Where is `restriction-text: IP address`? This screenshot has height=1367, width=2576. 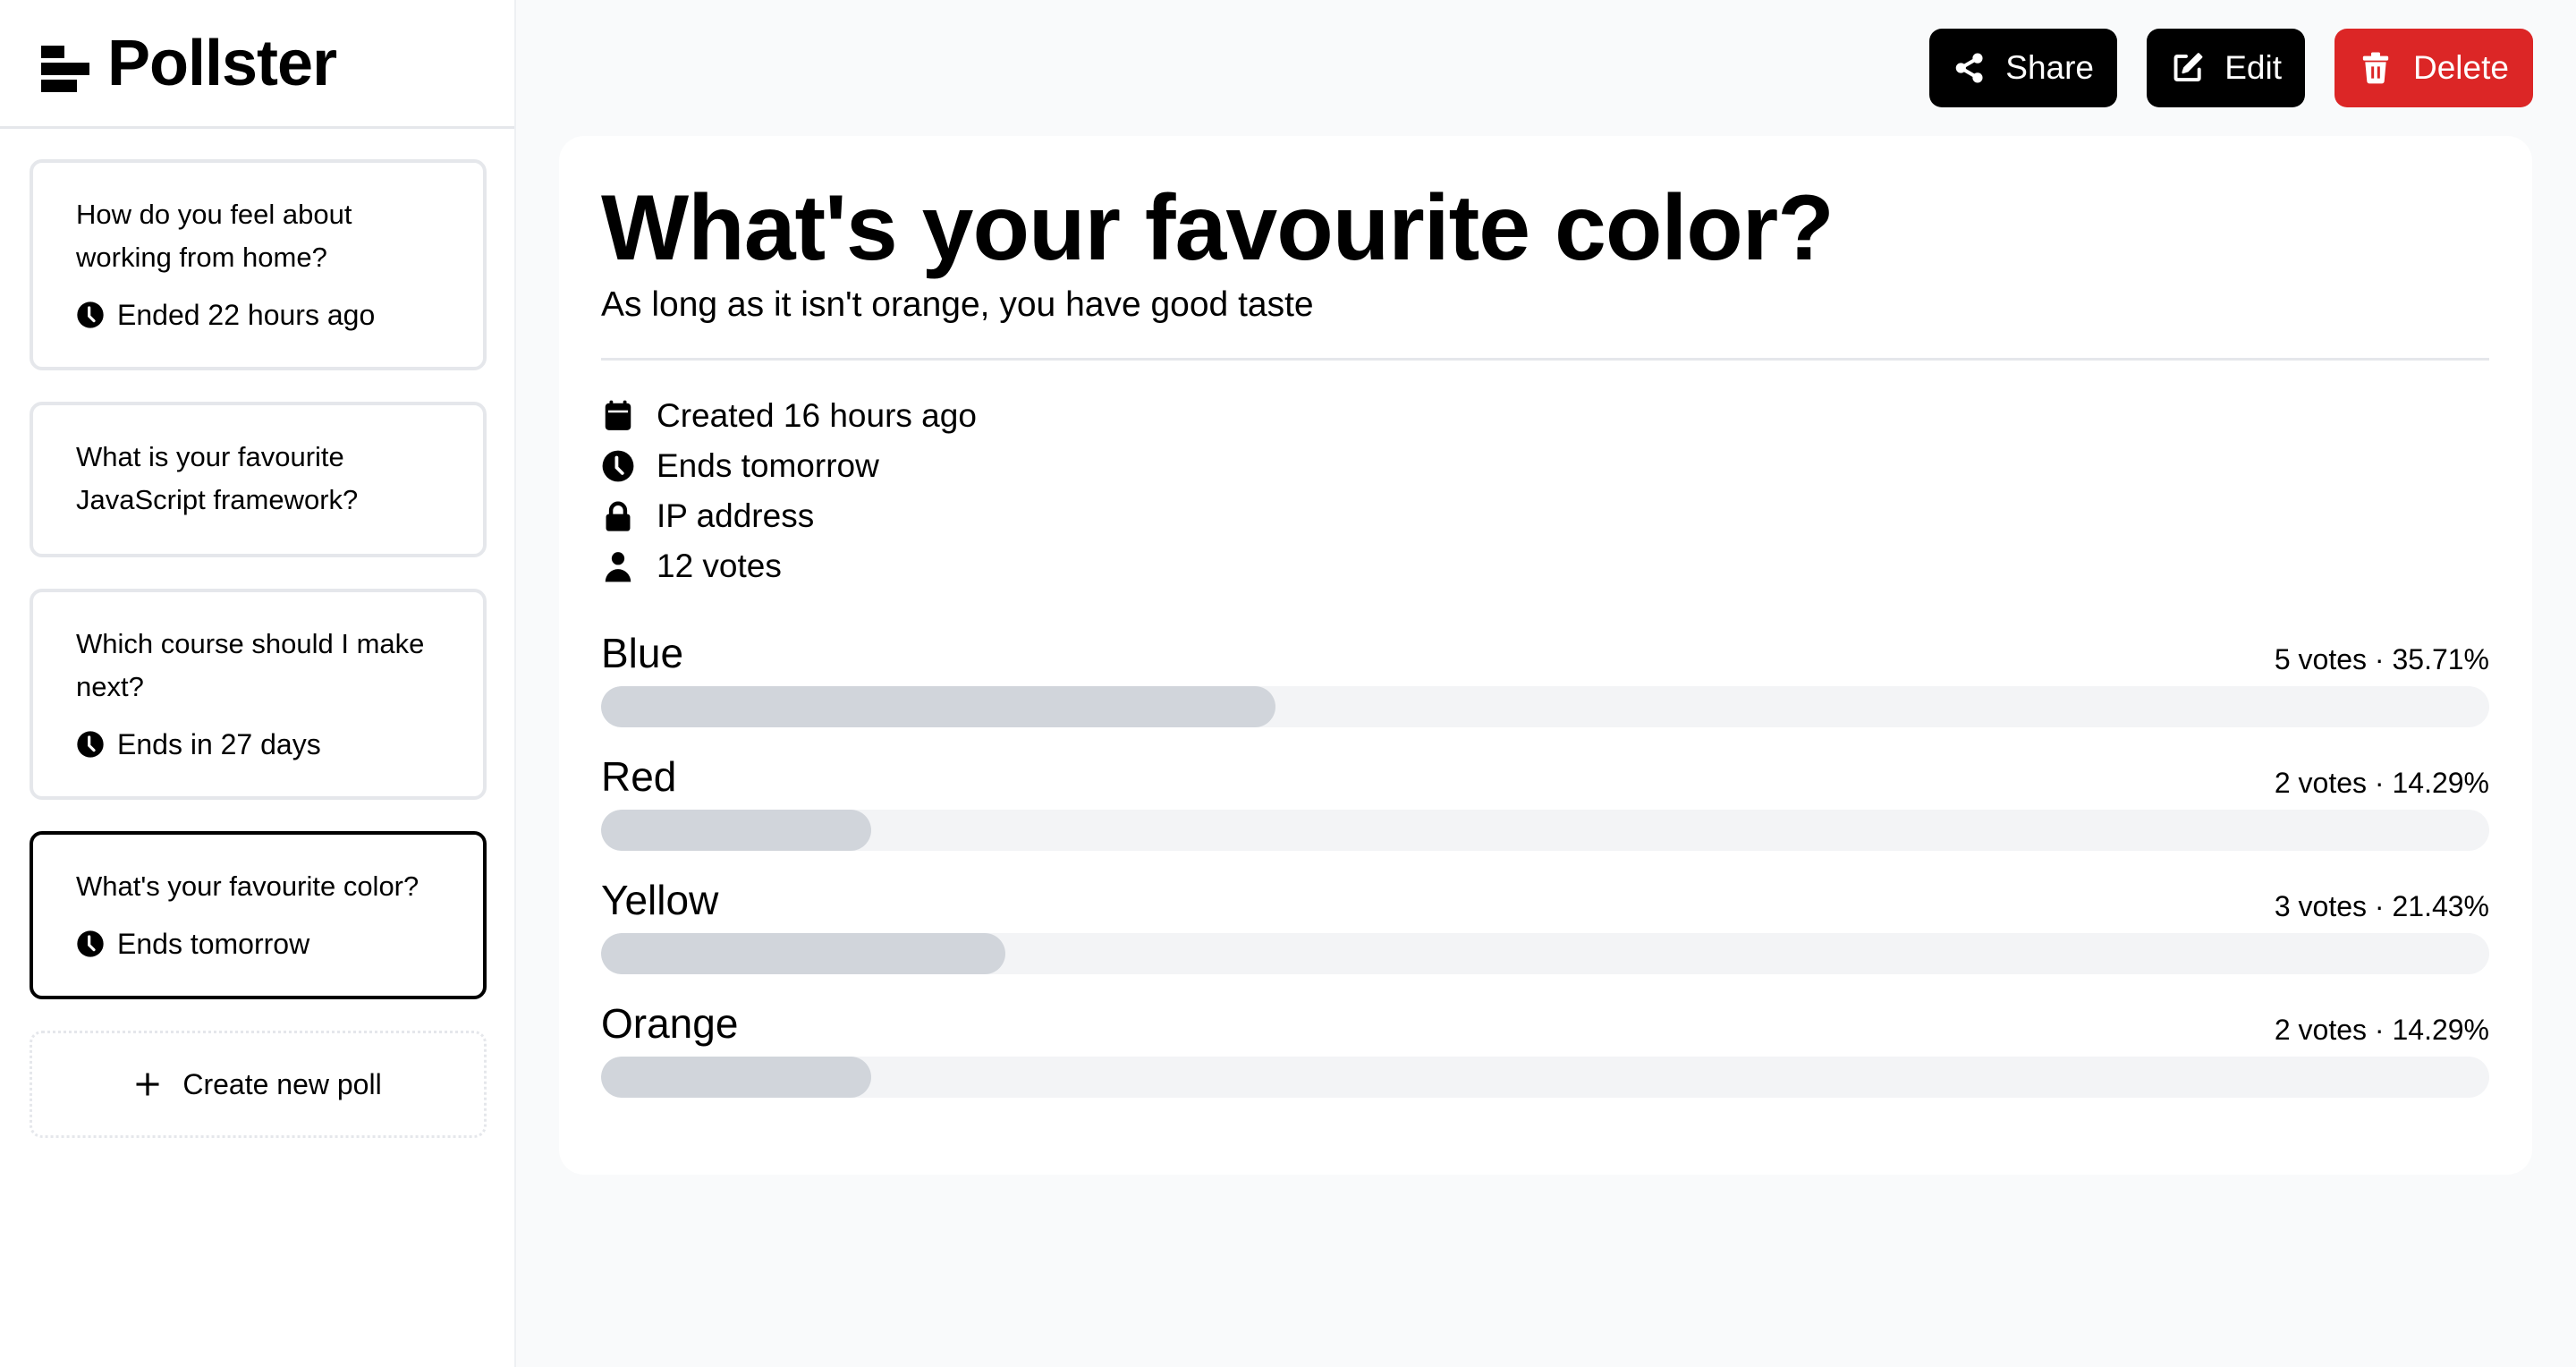
restriction-text: IP address is located at coordinates (736, 516).